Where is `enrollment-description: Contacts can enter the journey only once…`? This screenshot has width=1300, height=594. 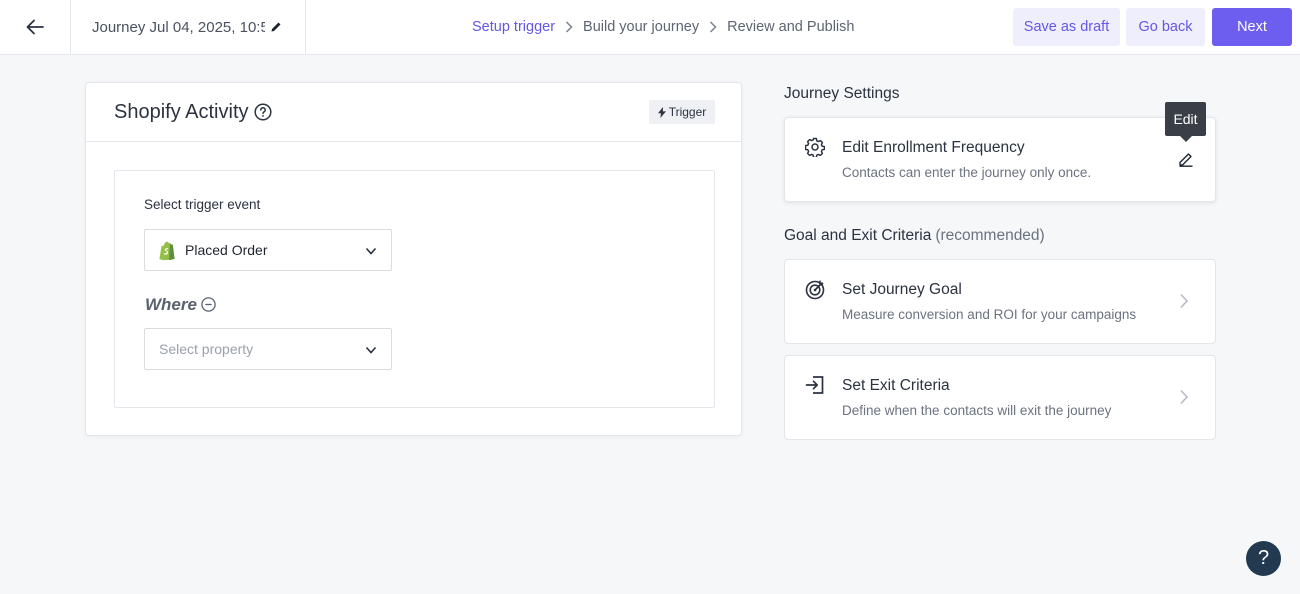 enrollment-description: Contacts can enter the journey only once… is located at coordinates (967, 172).